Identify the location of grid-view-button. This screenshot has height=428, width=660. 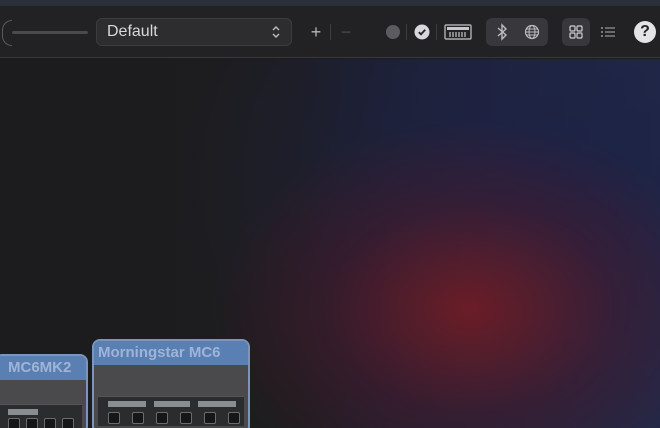
(576, 32).